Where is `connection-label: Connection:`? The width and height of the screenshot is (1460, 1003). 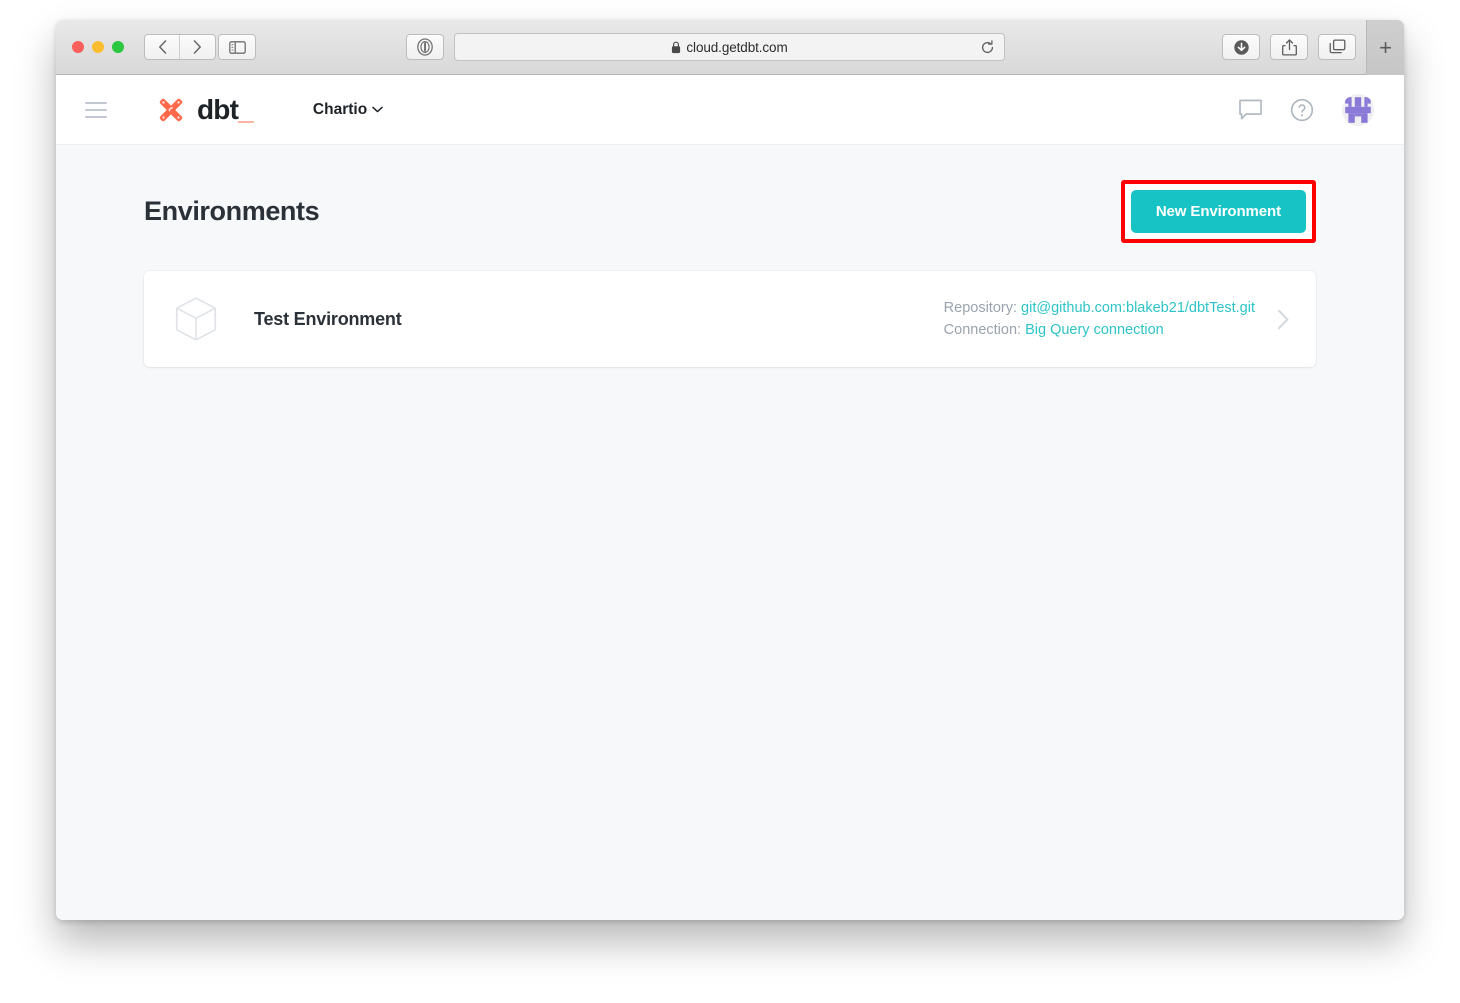
connection-label: Connection: is located at coordinates (982, 330).